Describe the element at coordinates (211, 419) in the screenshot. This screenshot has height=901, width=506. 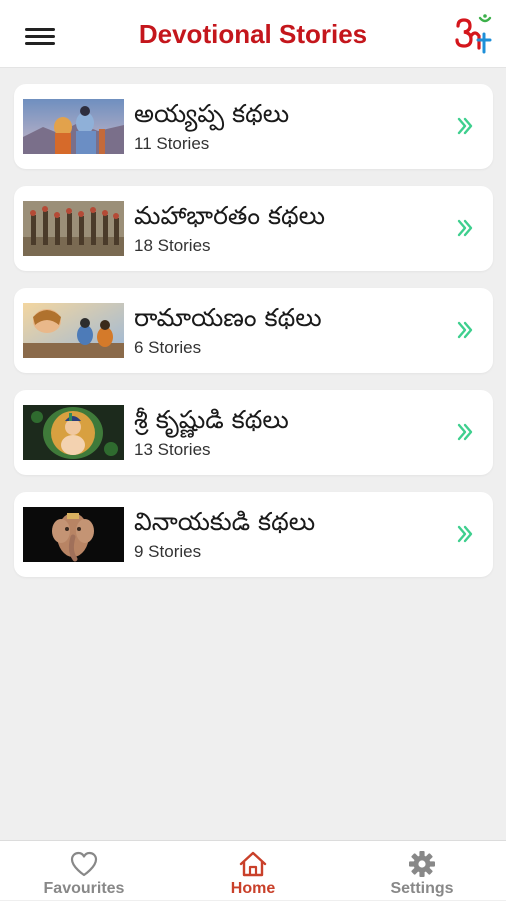
I see `category-title: శ్రీ కృష్ణుడి కథలు` at that location.